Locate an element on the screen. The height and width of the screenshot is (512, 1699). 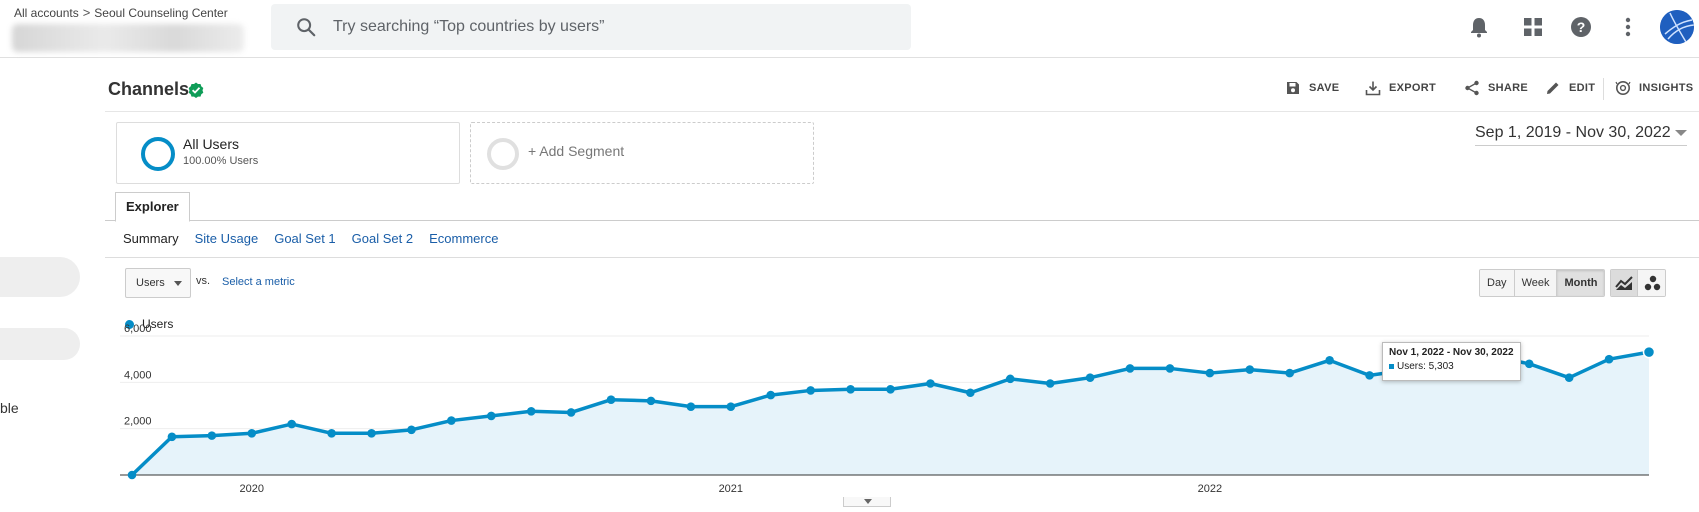
globe-logo-icon is located at coordinates (1677, 27).